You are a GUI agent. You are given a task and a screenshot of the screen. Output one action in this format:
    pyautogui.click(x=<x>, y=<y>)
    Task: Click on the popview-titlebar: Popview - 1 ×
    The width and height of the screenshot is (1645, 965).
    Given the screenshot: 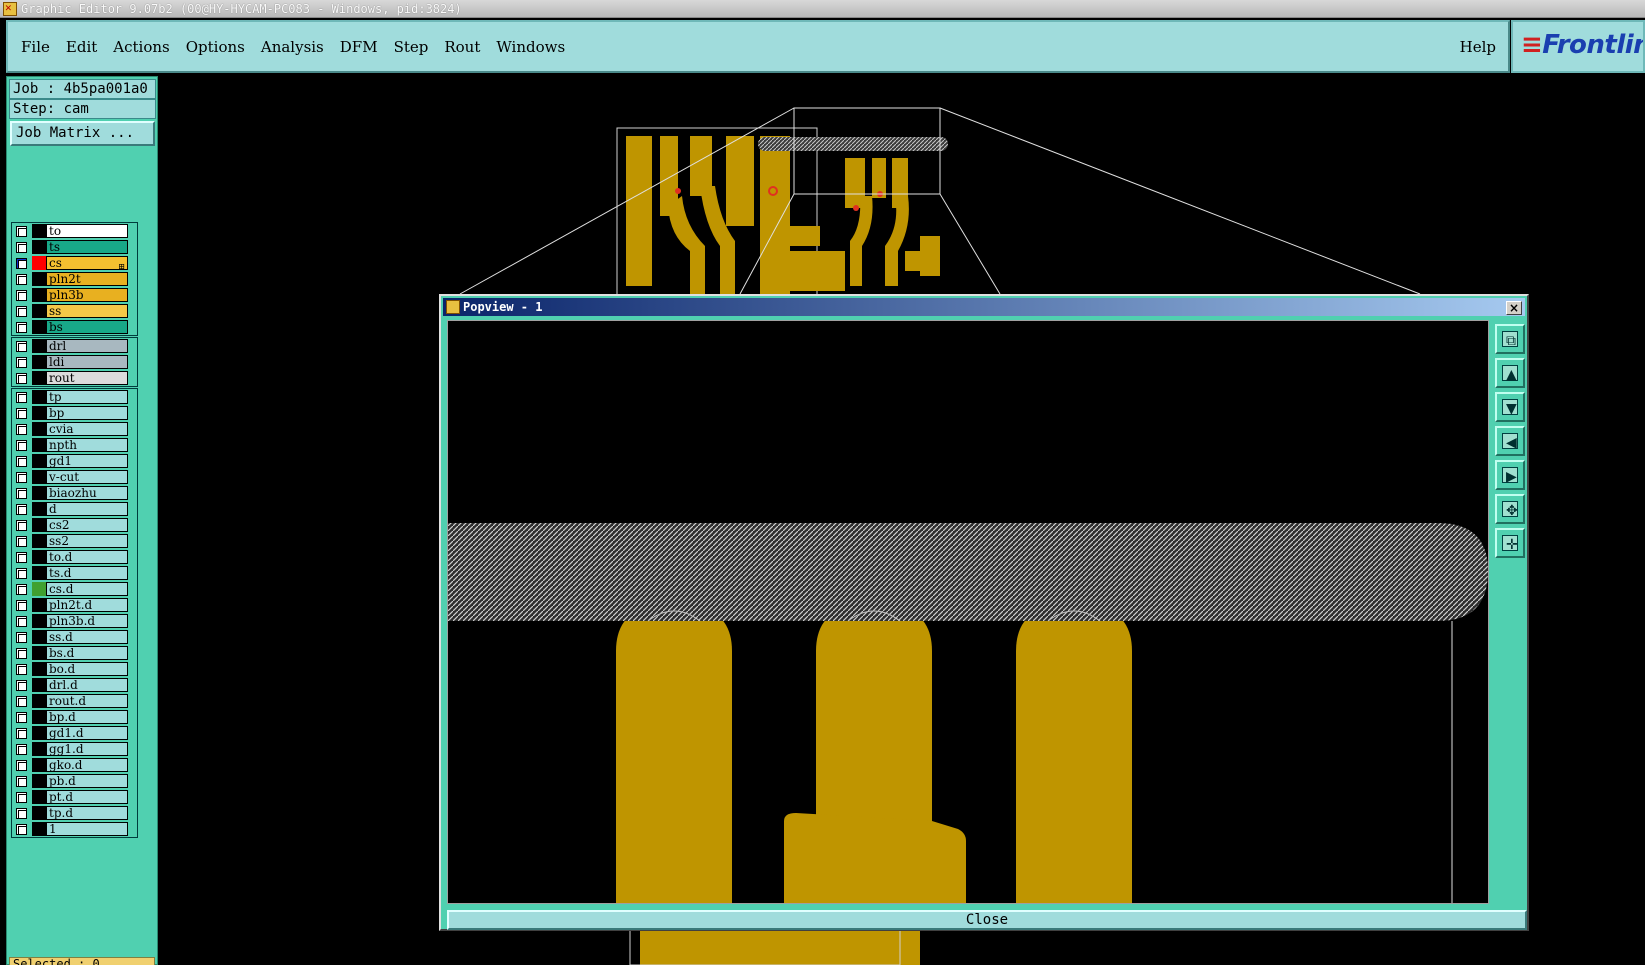 What is the action you would take?
    pyautogui.click(x=984, y=307)
    